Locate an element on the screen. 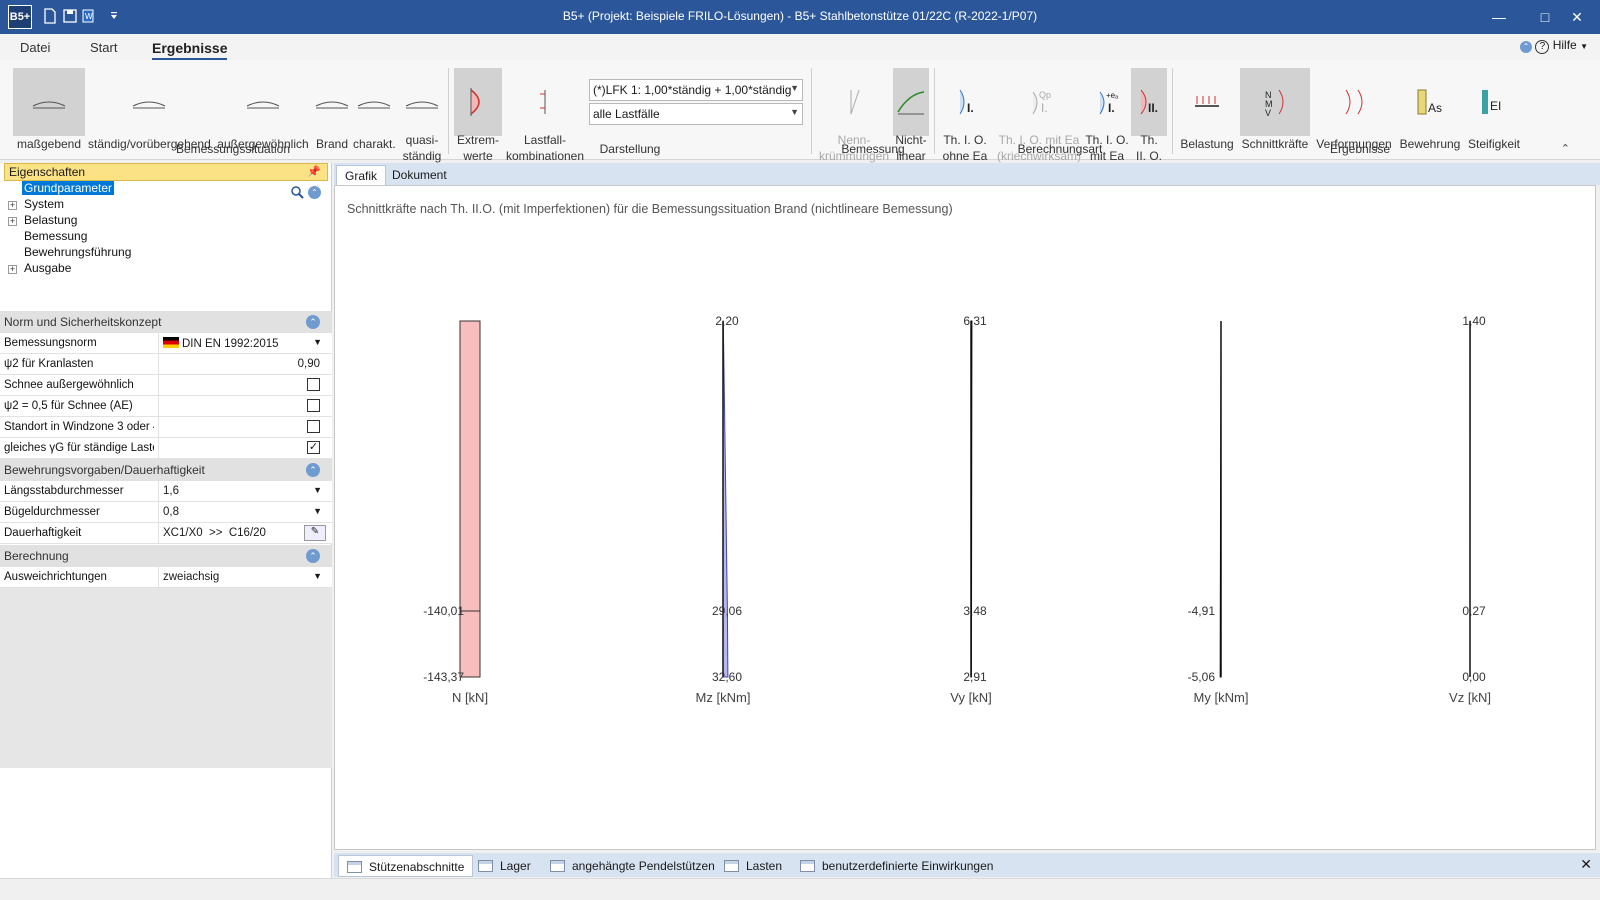 This screenshot has height=900, width=1600. value-label: 0,00 is located at coordinates (1474, 677).